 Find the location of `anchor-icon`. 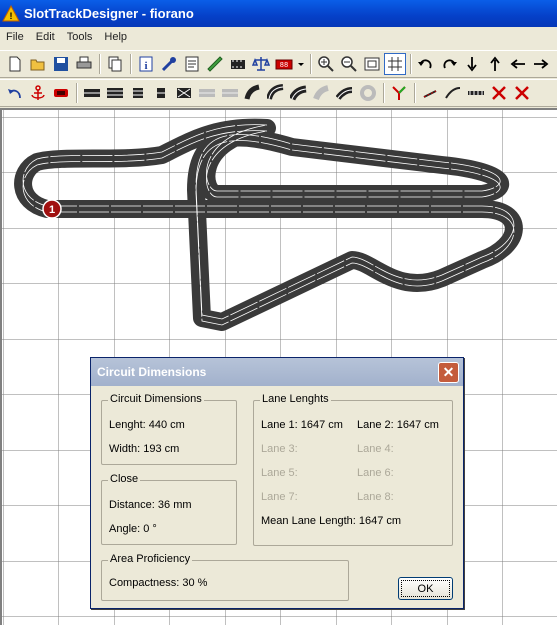

anchor-icon is located at coordinates (38, 93).